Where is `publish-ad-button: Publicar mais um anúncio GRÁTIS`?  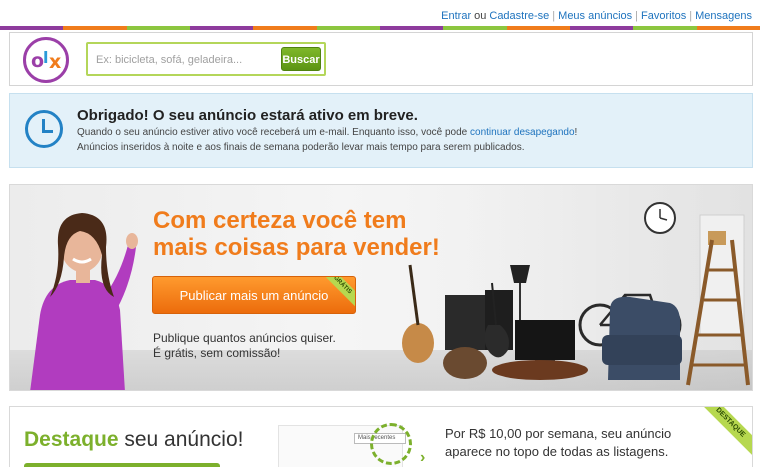 publish-ad-button: Publicar mais um anúncio GRÁTIS is located at coordinates (254, 295).